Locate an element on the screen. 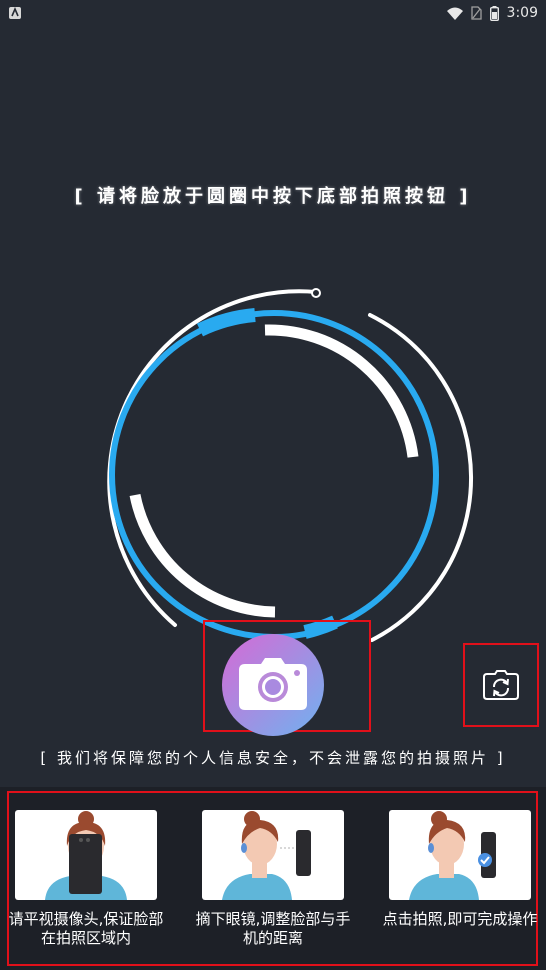  tip-label: 点击拍照,即可完成操作 is located at coordinates (460, 919).